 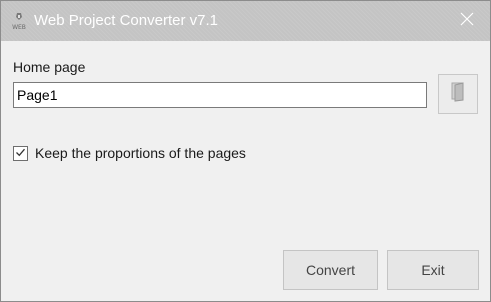 I want to click on folder-icon, so click(x=458, y=94).